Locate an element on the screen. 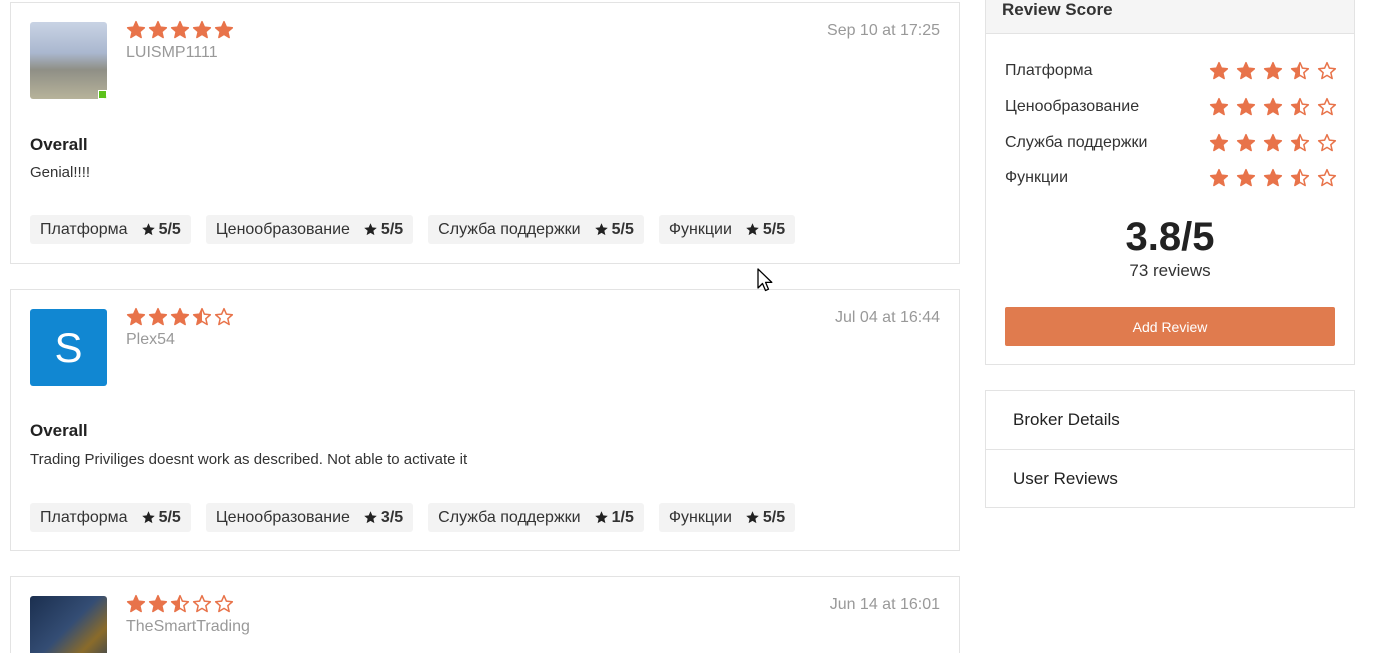 The image size is (1400, 653). add-review-button: Add Review is located at coordinates (1170, 326).